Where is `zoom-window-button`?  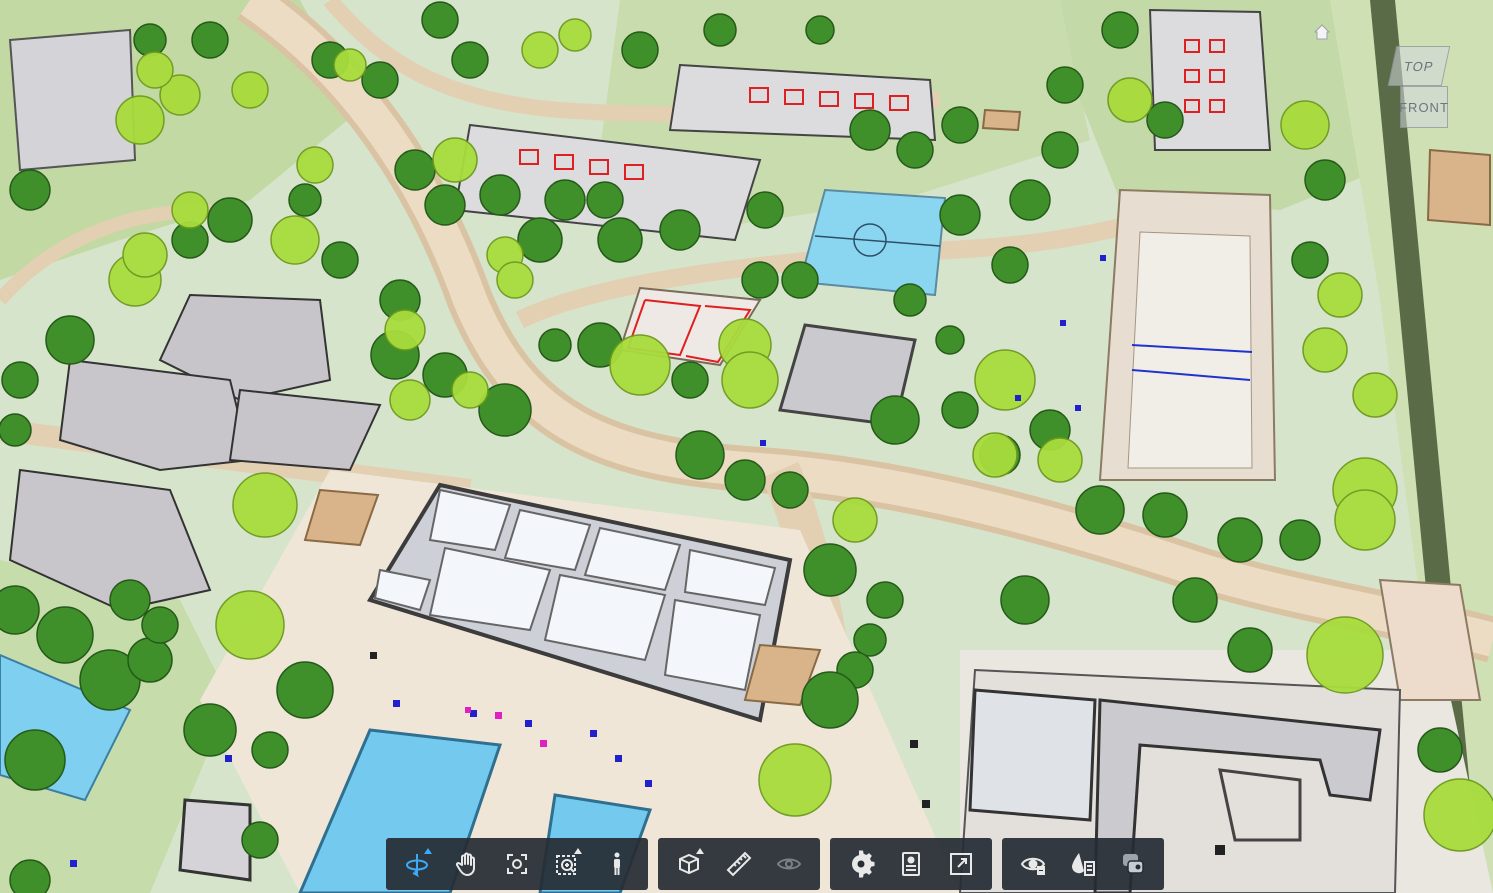 zoom-window-button is located at coordinates (567, 864).